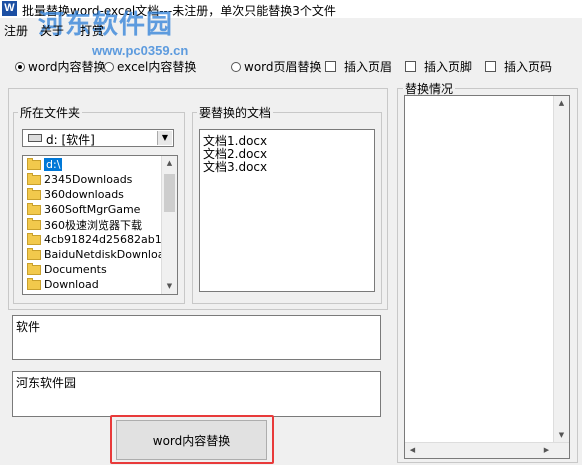 The width and height of the screenshot is (582, 465). Describe the element at coordinates (157, 67) in the screenshot. I see `radio-excel-content-label: excel内容替换` at that location.